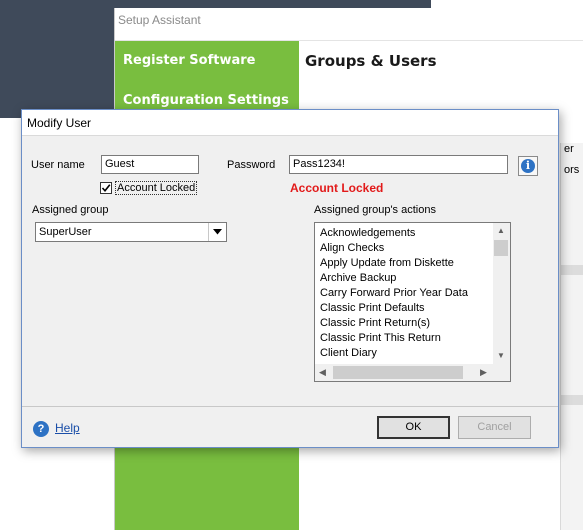 Image resolution: width=583 pixels, height=530 pixels. I want to click on scrollbar-corner, so click(501, 372).